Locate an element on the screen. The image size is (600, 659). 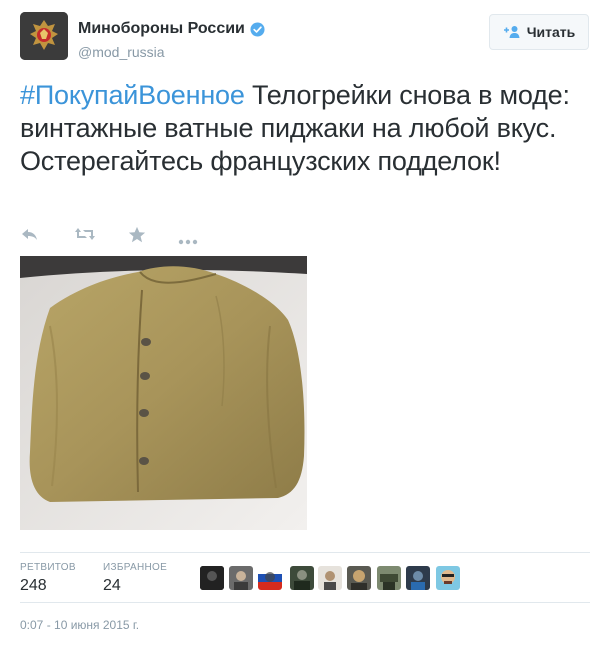
favorites-label: ИЗБРАННОЕ is located at coordinates (135, 567).